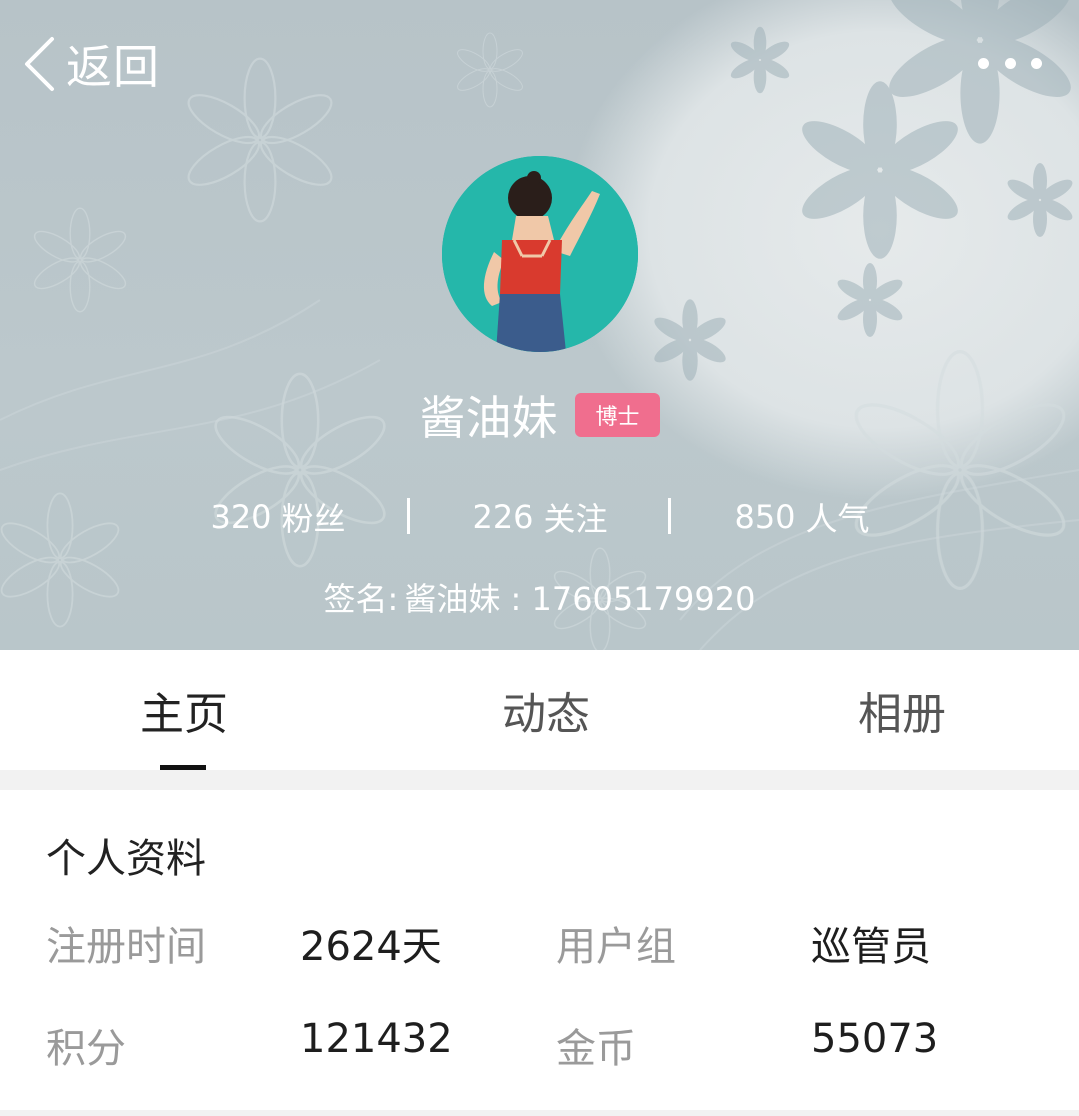 The width and height of the screenshot is (1079, 1116). I want to click on field-value-register-time: 2624天, so click(371, 947).